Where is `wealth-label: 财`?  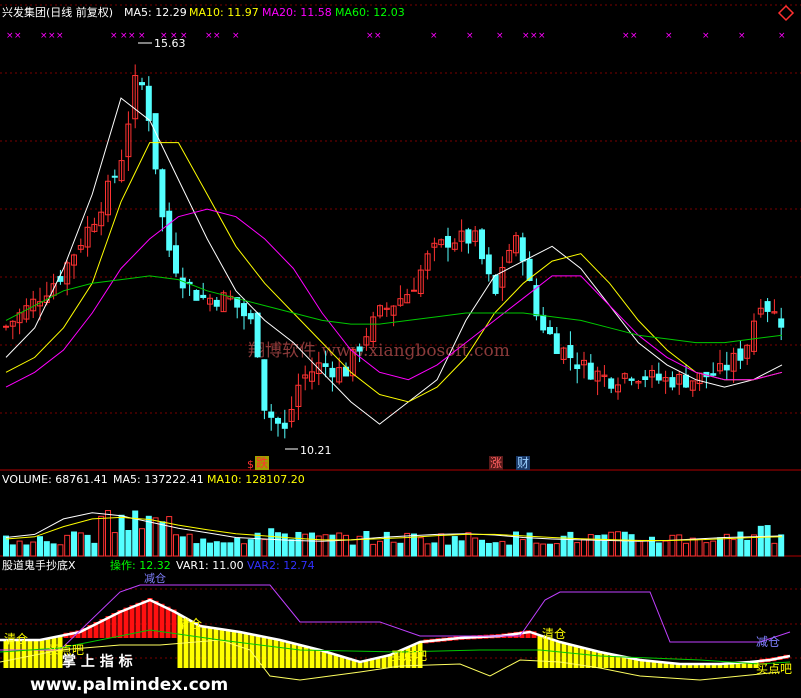
wealth-label: 财 is located at coordinates (523, 463).